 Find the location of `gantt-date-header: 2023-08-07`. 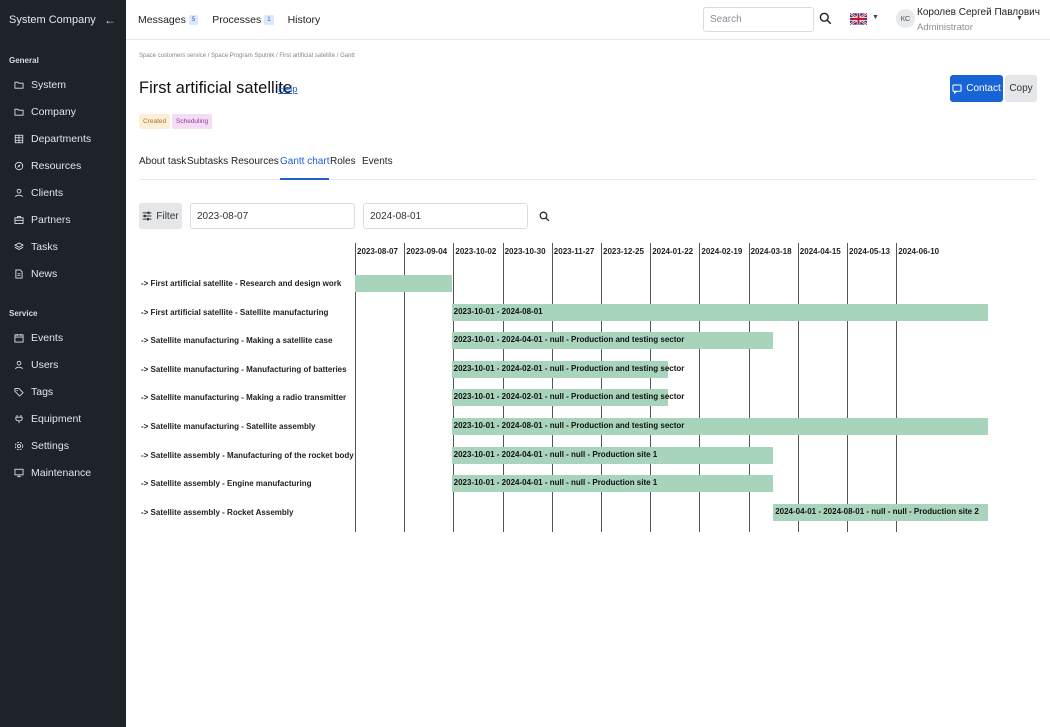

gantt-date-header: 2023-08-07 is located at coordinates (377, 251).